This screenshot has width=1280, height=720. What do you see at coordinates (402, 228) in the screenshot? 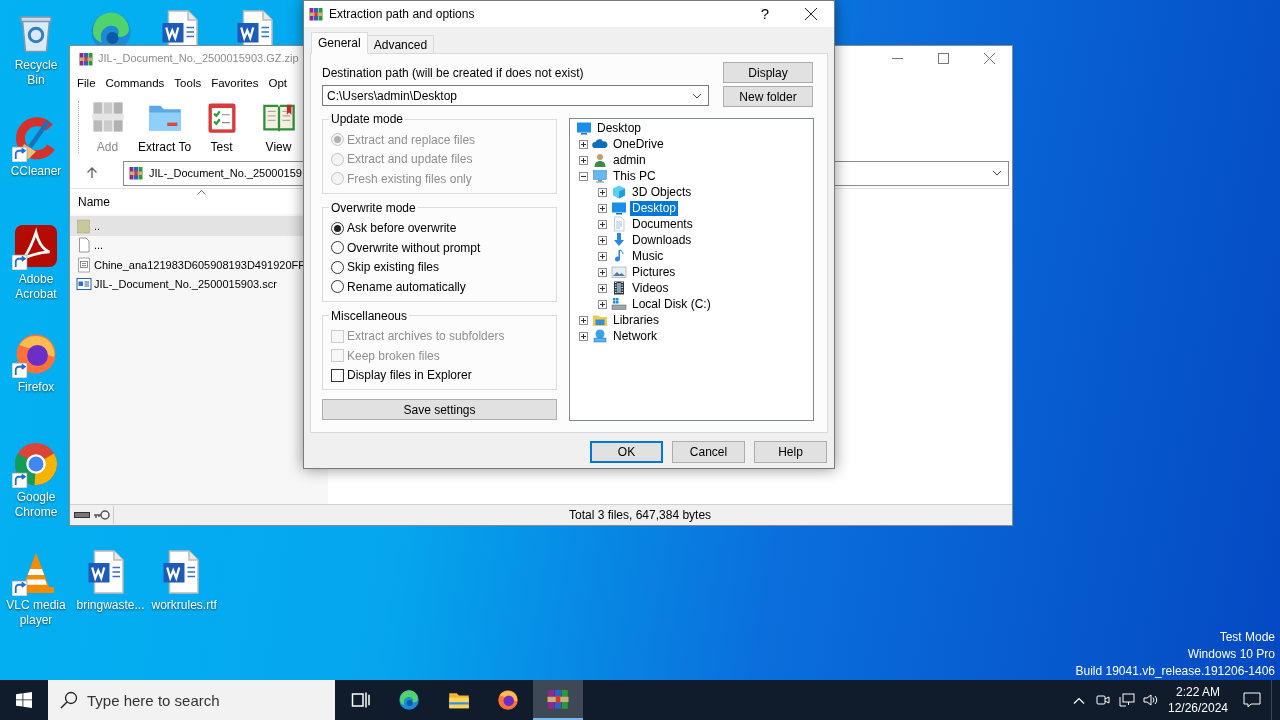
I see `option-label: Ask before overwrite` at bounding box center [402, 228].